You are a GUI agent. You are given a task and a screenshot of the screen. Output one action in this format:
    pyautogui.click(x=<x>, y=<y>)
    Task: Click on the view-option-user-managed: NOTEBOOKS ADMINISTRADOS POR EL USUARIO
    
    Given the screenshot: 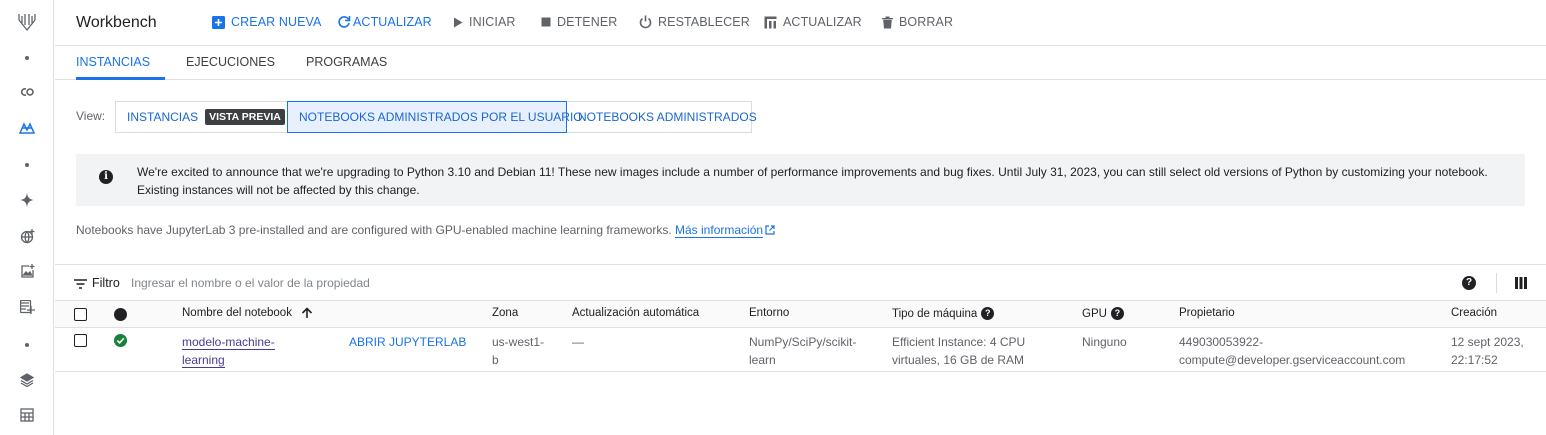 What is the action you would take?
    pyautogui.click(x=435, y=117)
    